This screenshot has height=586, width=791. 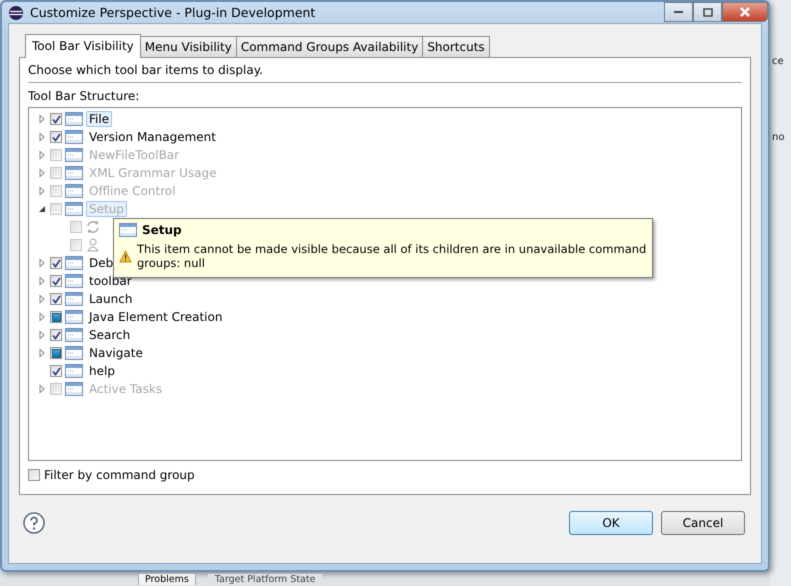 What do you see at coordinates (83, 46) in the screenshot?
I see `tab: Tool Bar Visibility` at bounding box center [83, 46].